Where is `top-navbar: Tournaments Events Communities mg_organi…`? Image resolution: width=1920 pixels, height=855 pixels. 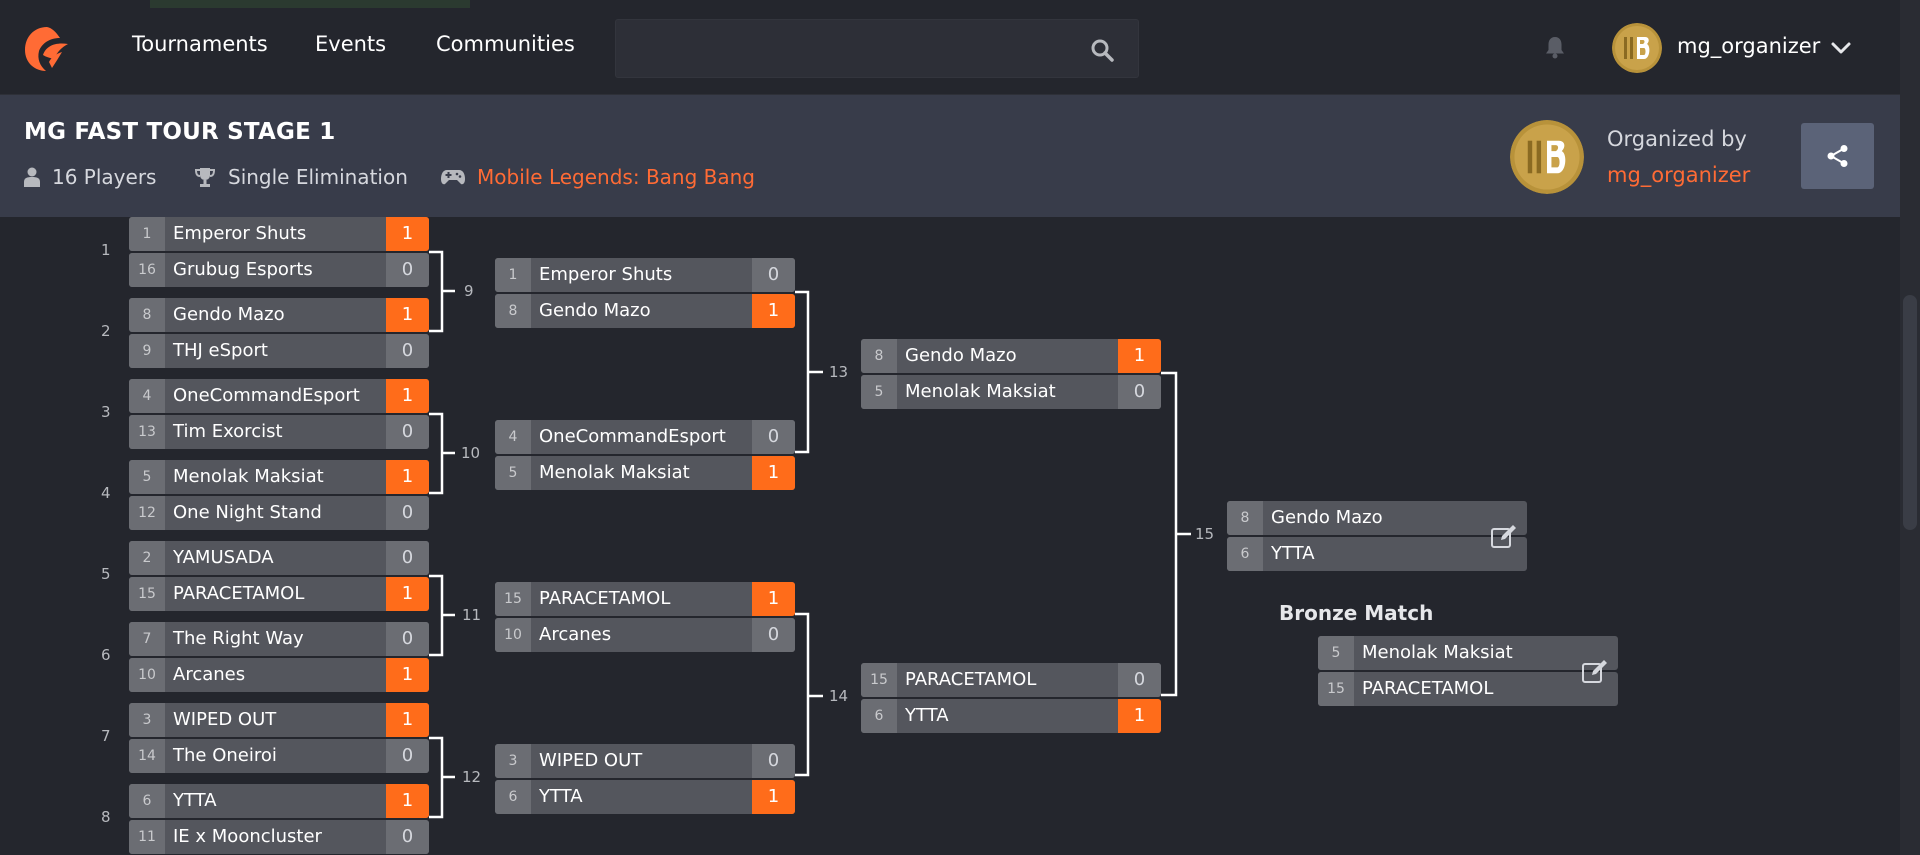
top-navbar: Tournaments Events Communities mg_organi… is located at coordinates (950, 47).